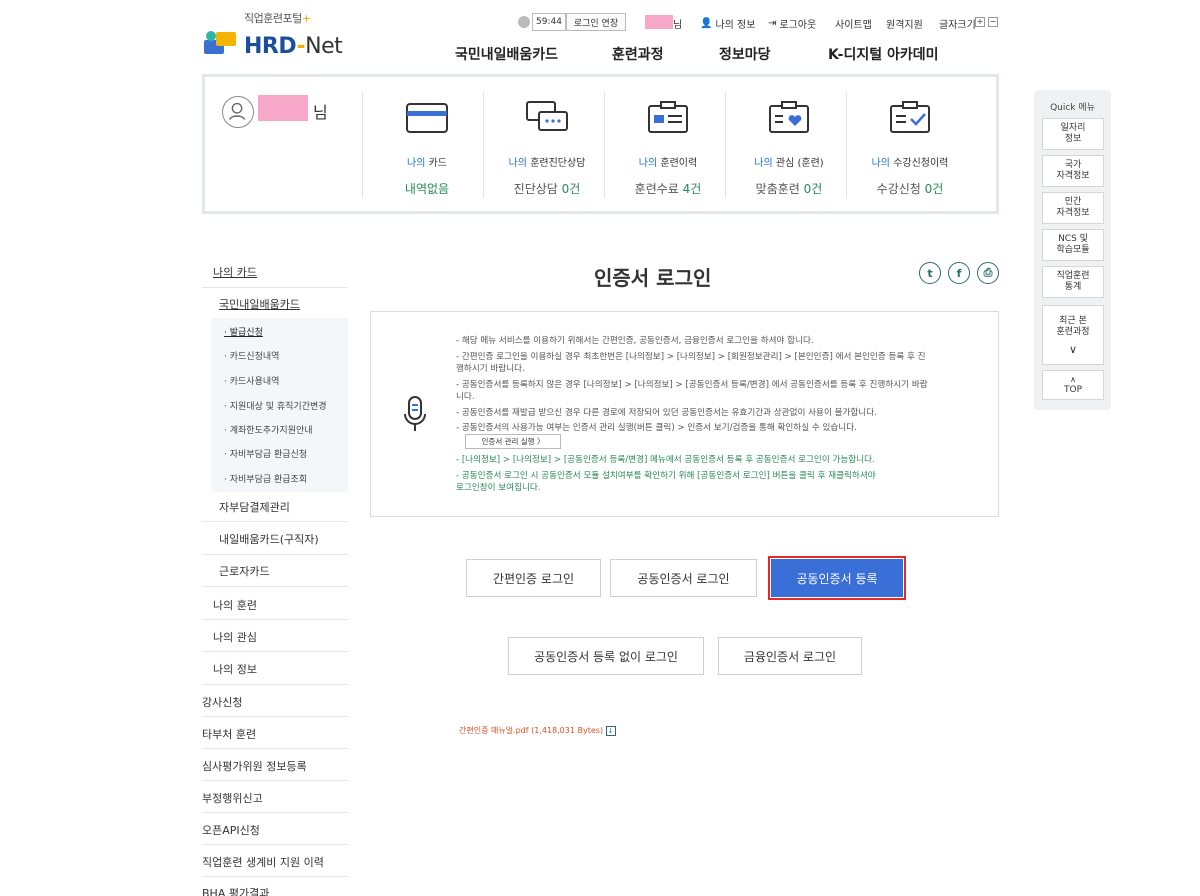 The width and height of the screenshot is (1200, 896). I want to click on menu-worker-card: 근로자카드, so click(292, 571).